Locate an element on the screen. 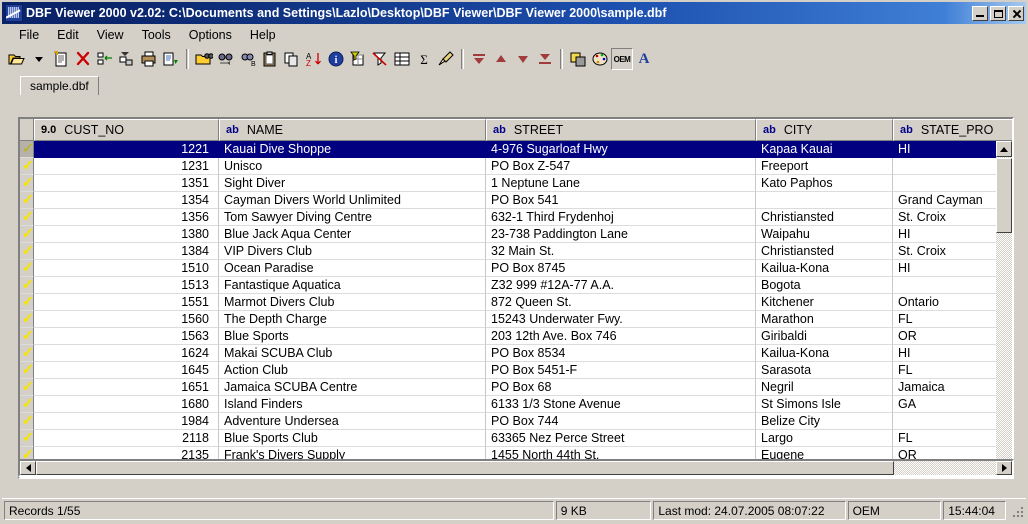  new-record-button is located at coordinates (61, 59).